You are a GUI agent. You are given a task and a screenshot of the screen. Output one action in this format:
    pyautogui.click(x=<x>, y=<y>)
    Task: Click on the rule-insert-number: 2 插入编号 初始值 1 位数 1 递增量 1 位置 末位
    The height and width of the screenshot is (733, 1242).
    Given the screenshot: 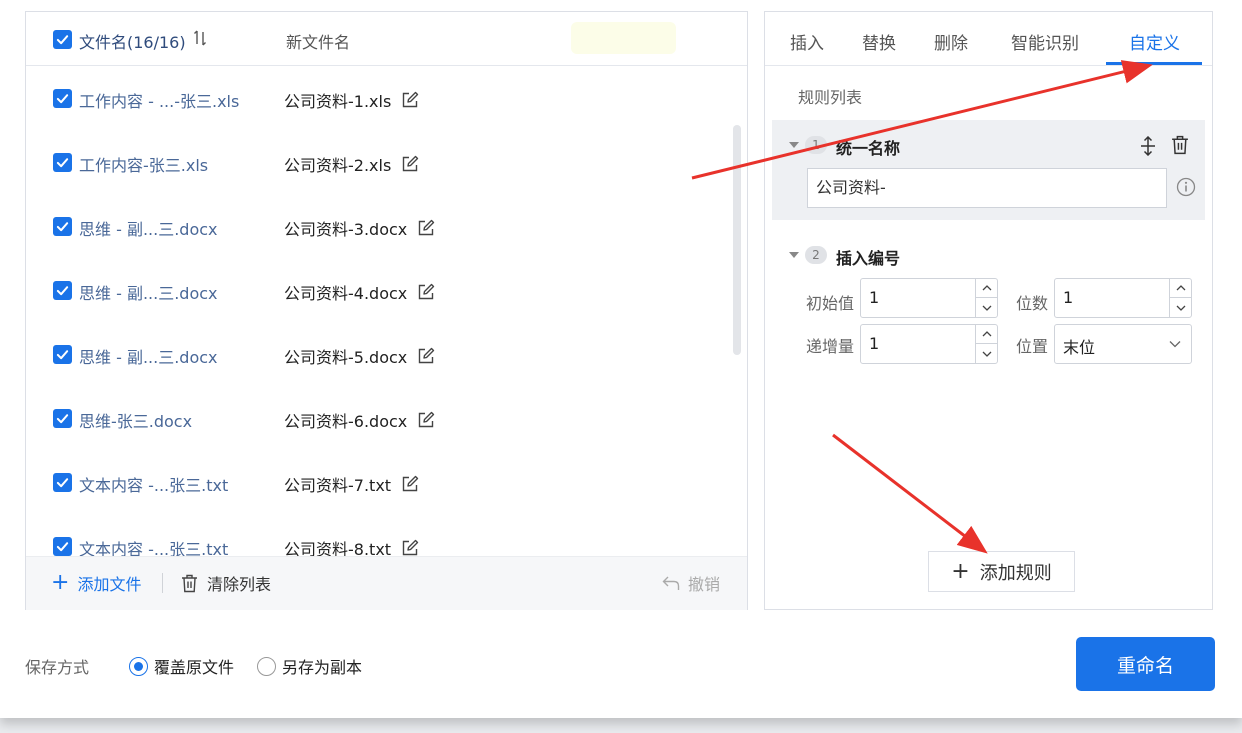 What is the action you would take?
    pyautogui.click(x=988, y=310)
    